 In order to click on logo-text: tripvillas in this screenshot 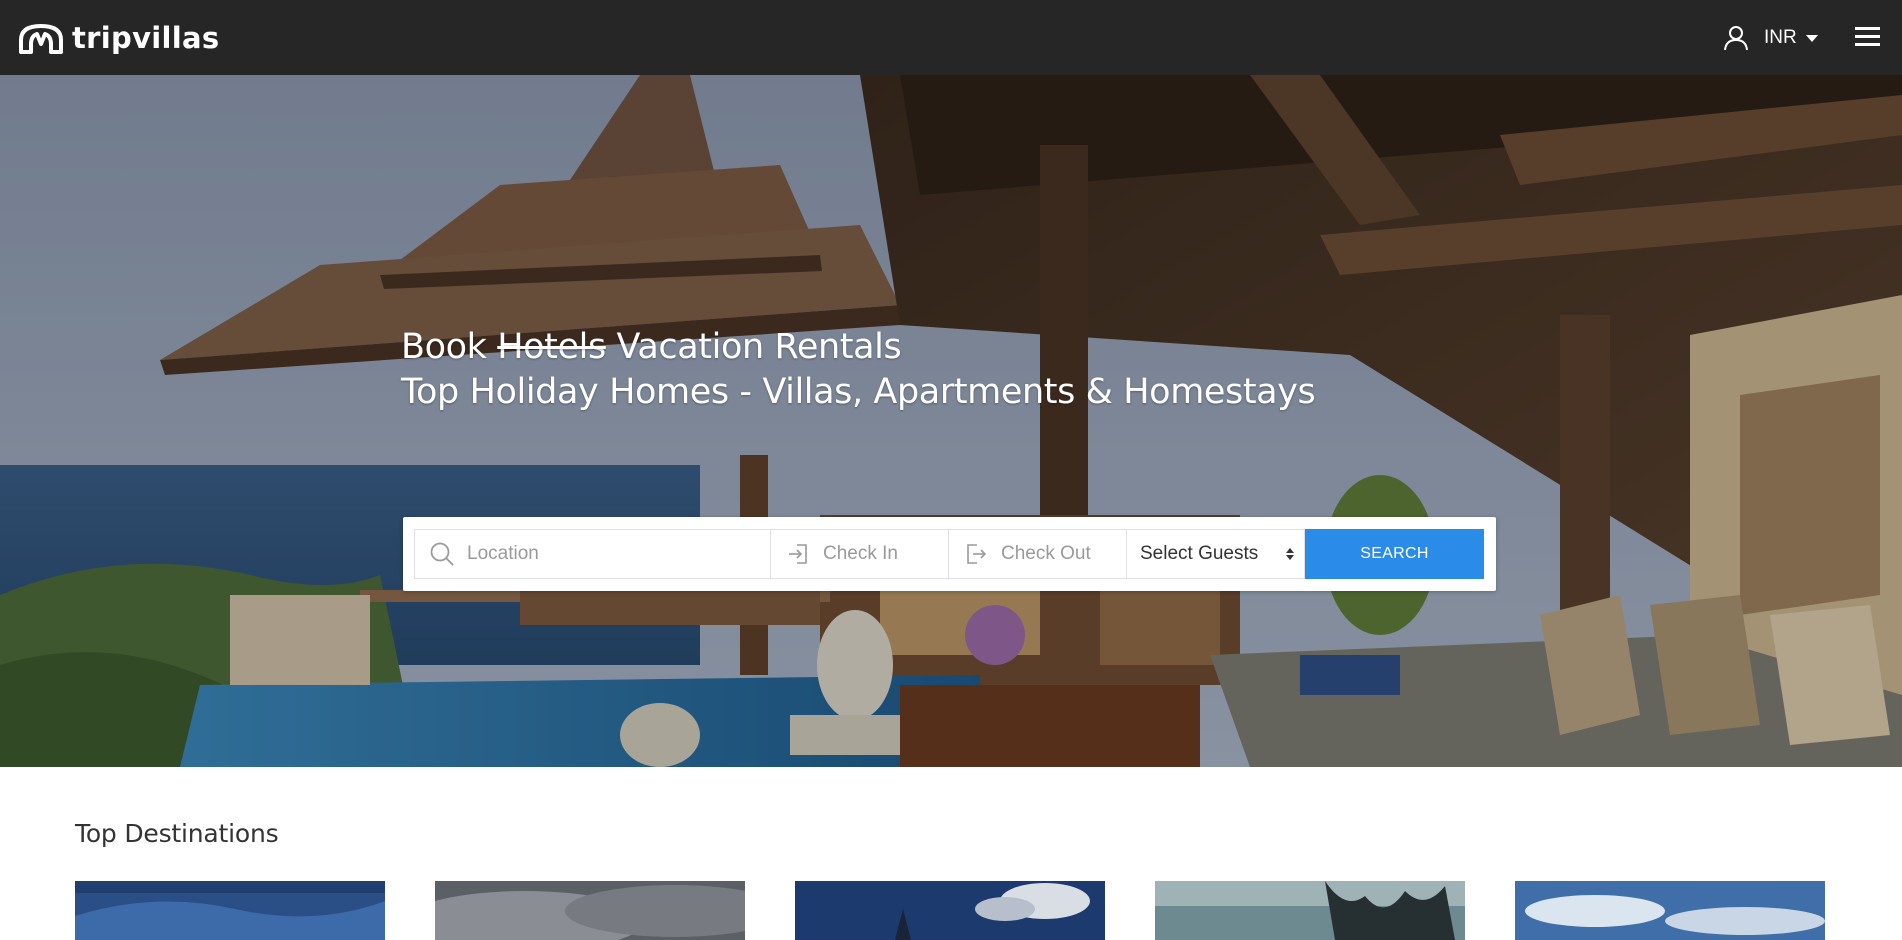, I will do `click(146, 38)`.